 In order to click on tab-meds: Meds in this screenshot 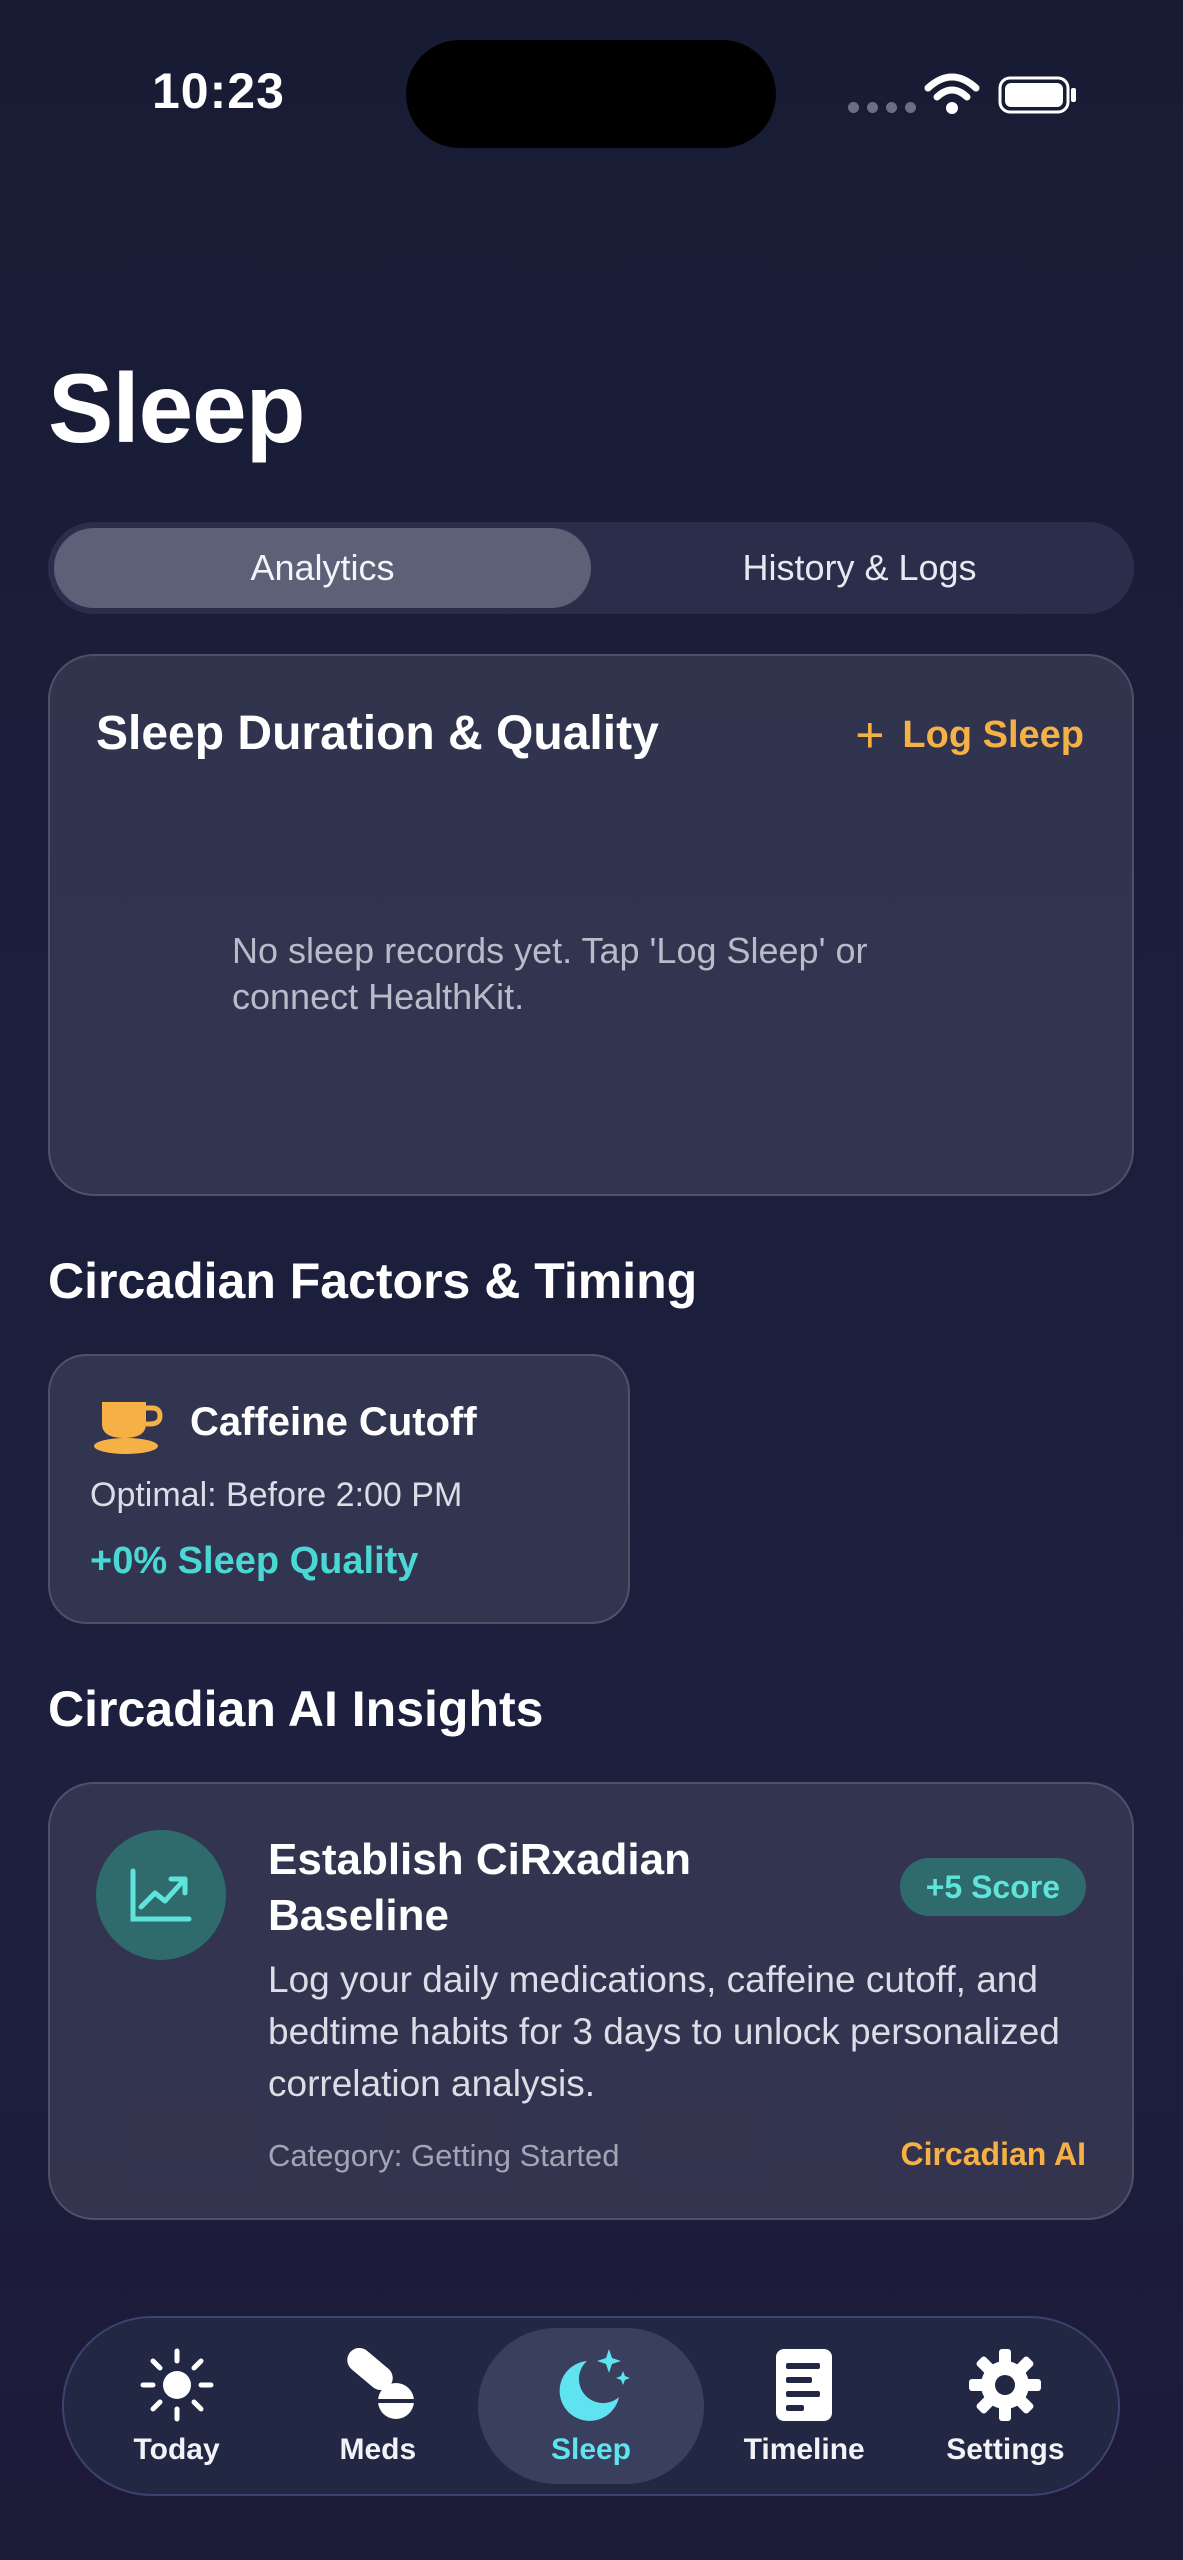, I will do `click(377, 2406)`.